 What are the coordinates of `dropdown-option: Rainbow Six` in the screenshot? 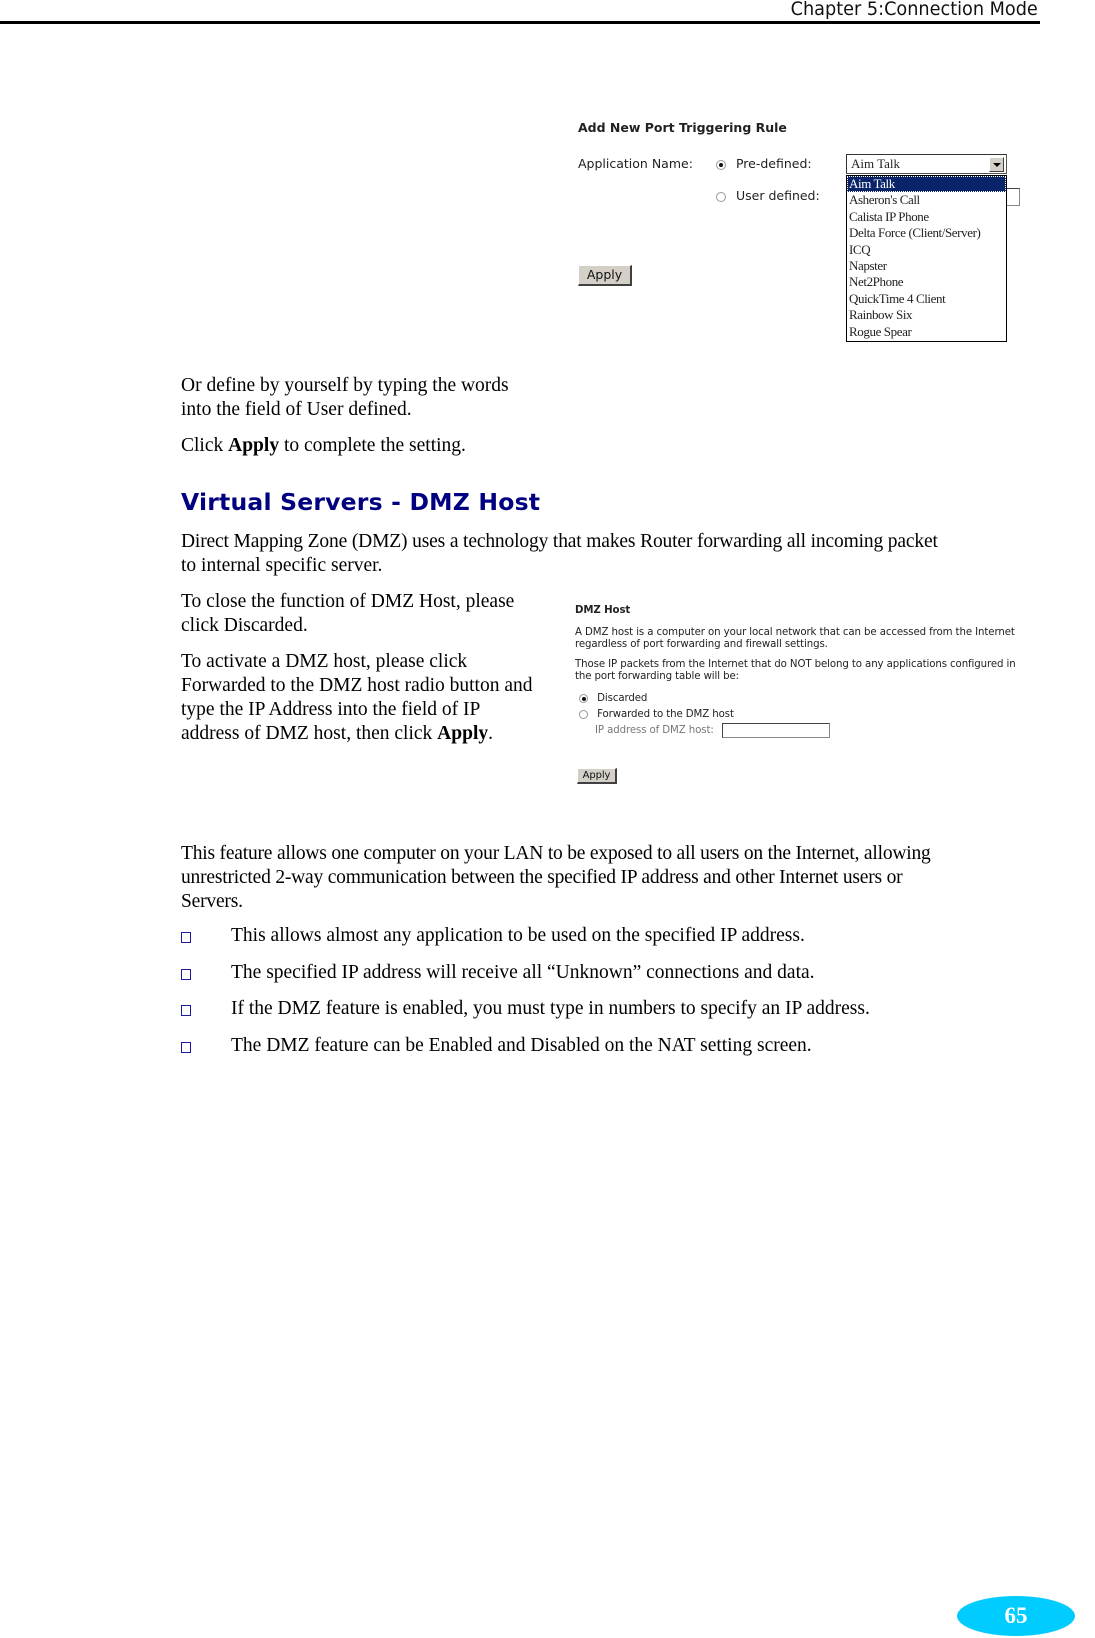 It's located at (926, 315).